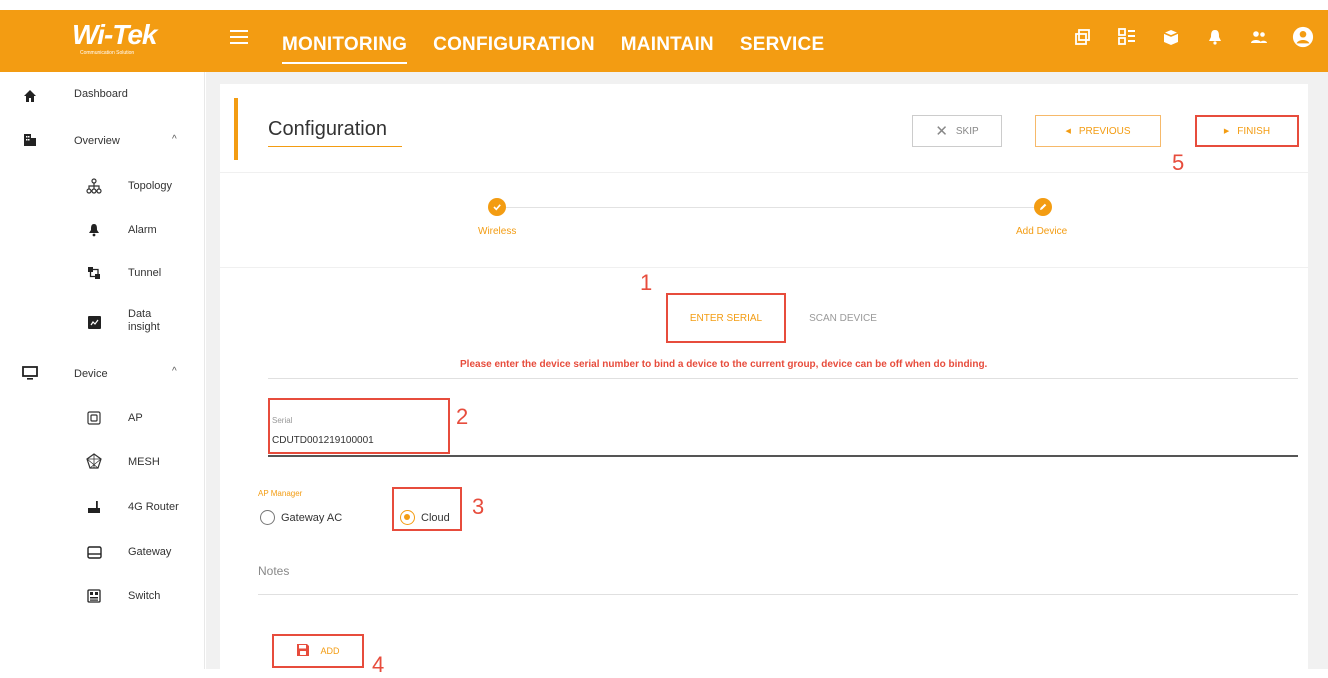  What do you see at coordinates (91, 374) in the screenshot?
I see `sidebar-item-device: Device` at bounding box center [91, 374].